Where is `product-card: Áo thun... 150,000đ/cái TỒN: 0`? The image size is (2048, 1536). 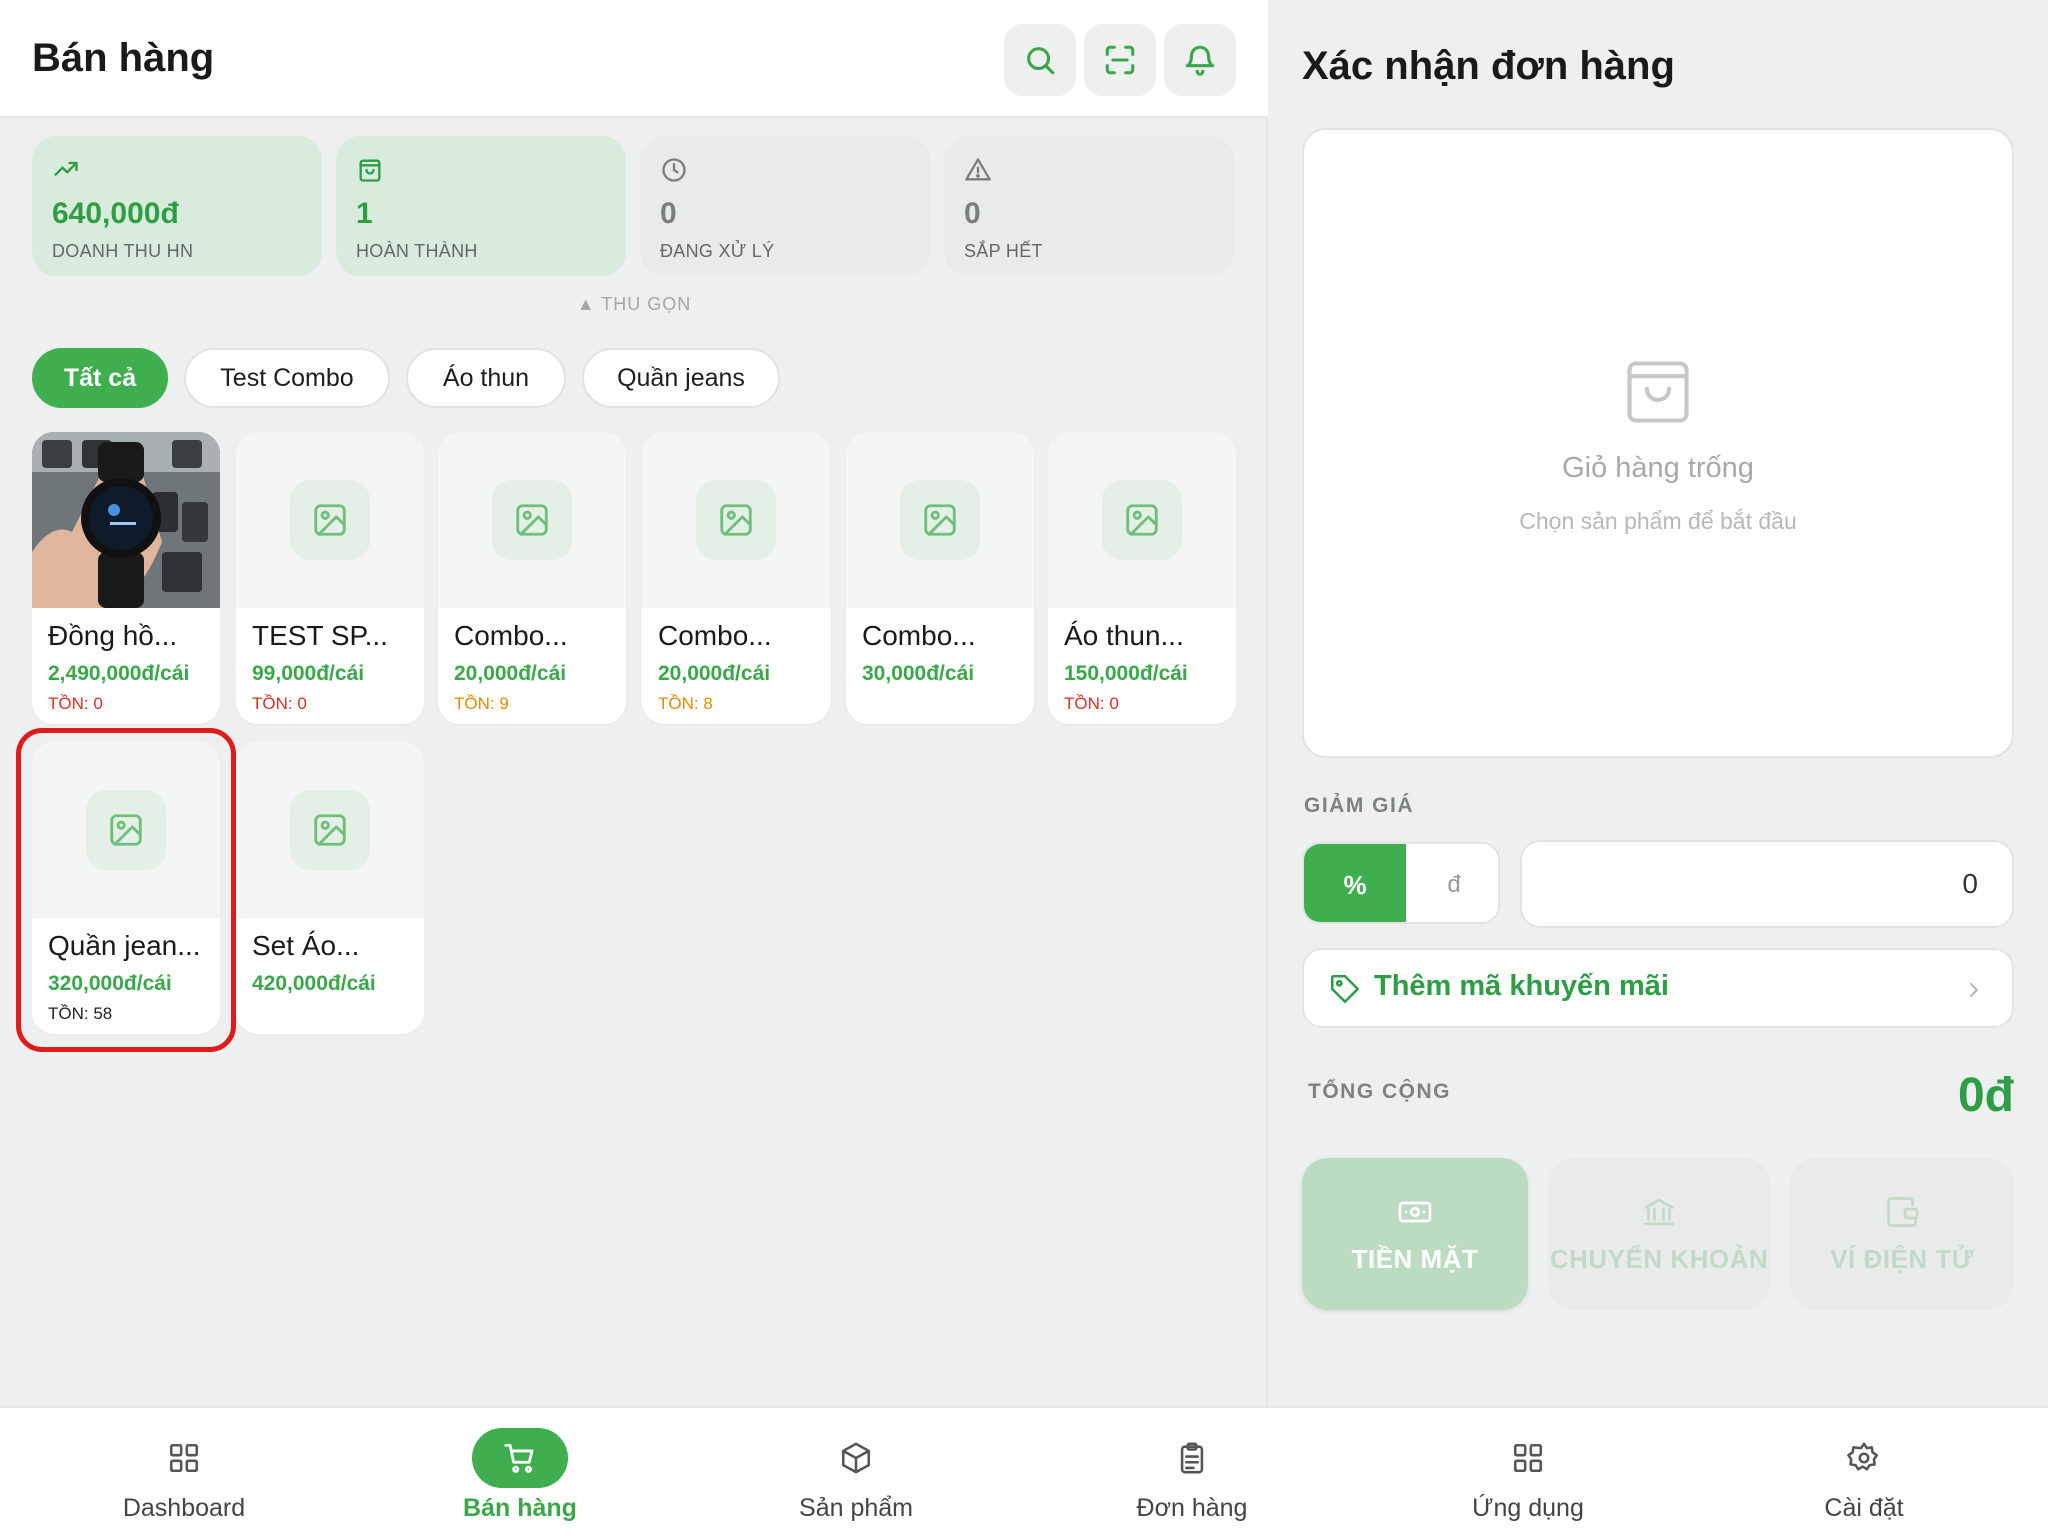 product-card: Áo thun... 150,000đ/cái TỒN: 0 is located at coordinates (1142, 578).